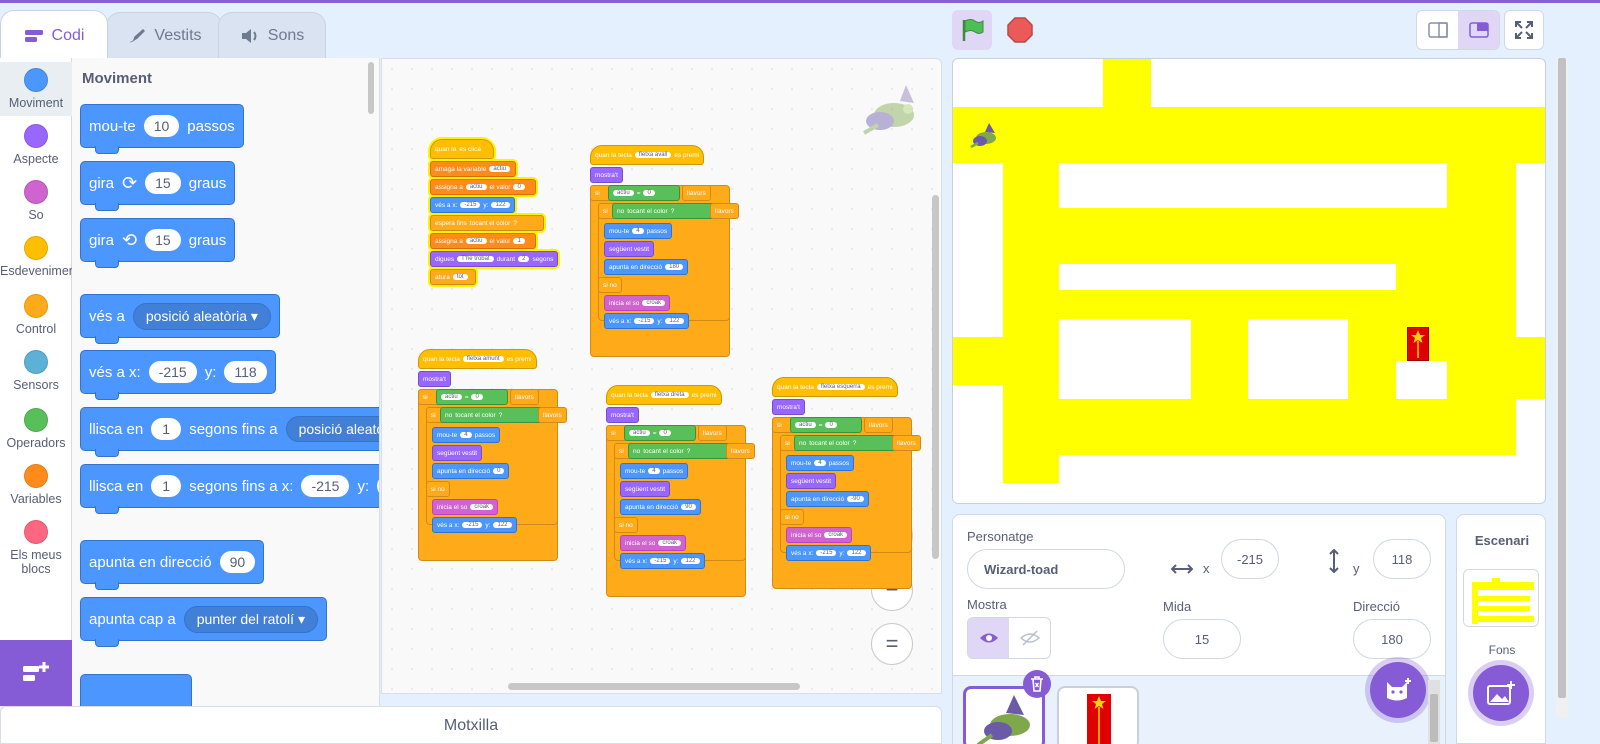 This screenshot has width=1600, height=744. I want to click on script-key-right-move: mou-te 4 passos, so click(654, 471).